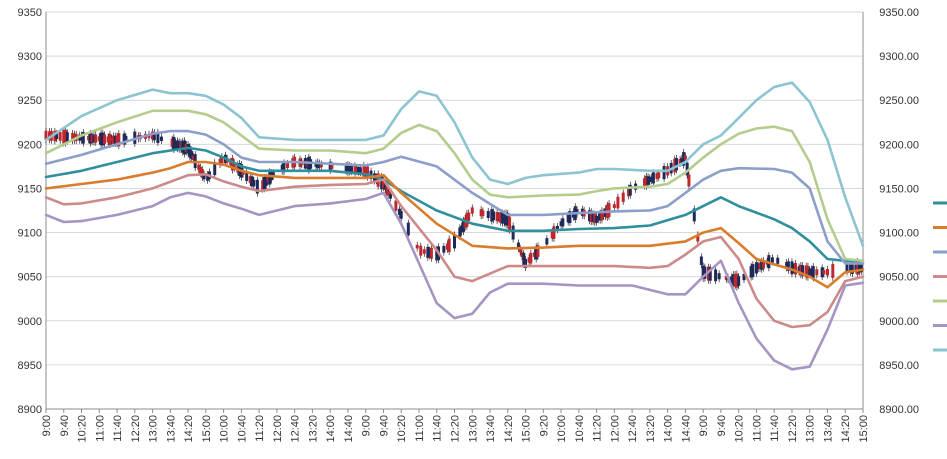 This screenshot has height=459, width=947. What do you see at coordinates (686, 429) in the screenshot?
I see `x-tick-label: 14:40` at bounding box center [686, 429].